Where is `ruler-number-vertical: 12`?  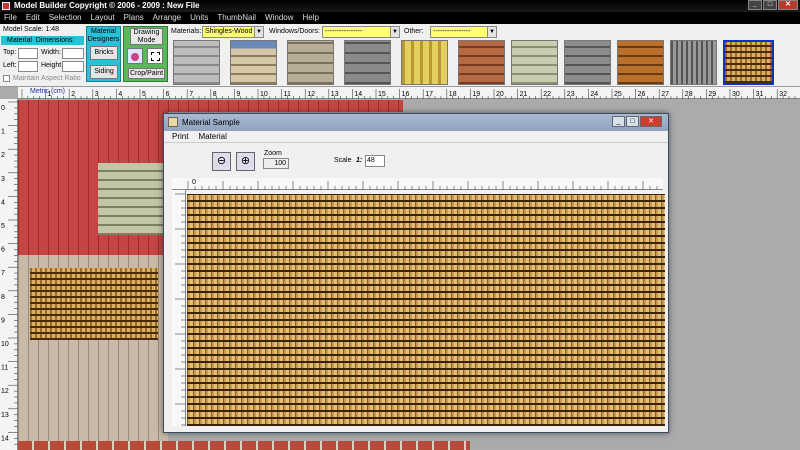
ruler-number-vertical: 12 is located at coordinates (5, 391).